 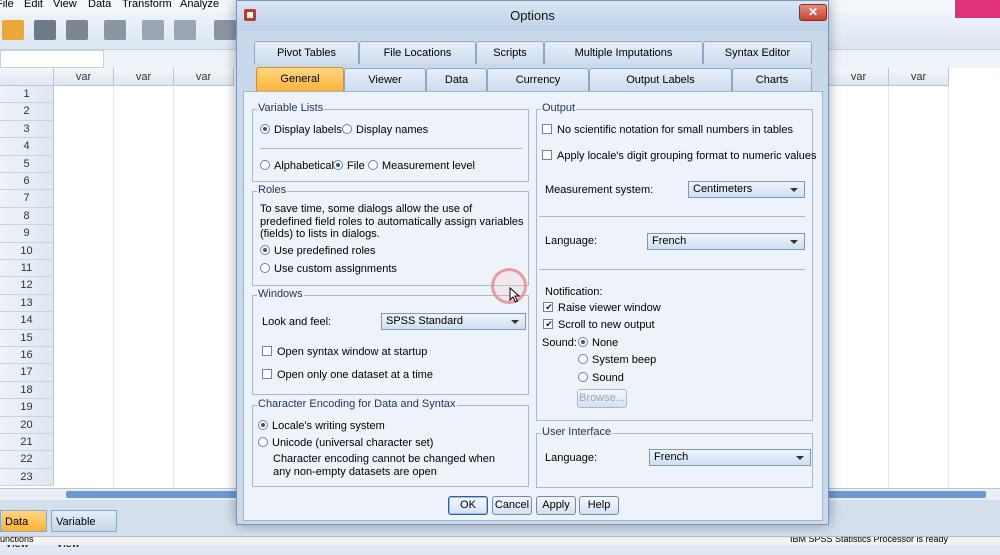 What do you see at coordinates (598, 343) in the screenshot?
I see `sound-none-radio: None` at bounding box center [598, 343].